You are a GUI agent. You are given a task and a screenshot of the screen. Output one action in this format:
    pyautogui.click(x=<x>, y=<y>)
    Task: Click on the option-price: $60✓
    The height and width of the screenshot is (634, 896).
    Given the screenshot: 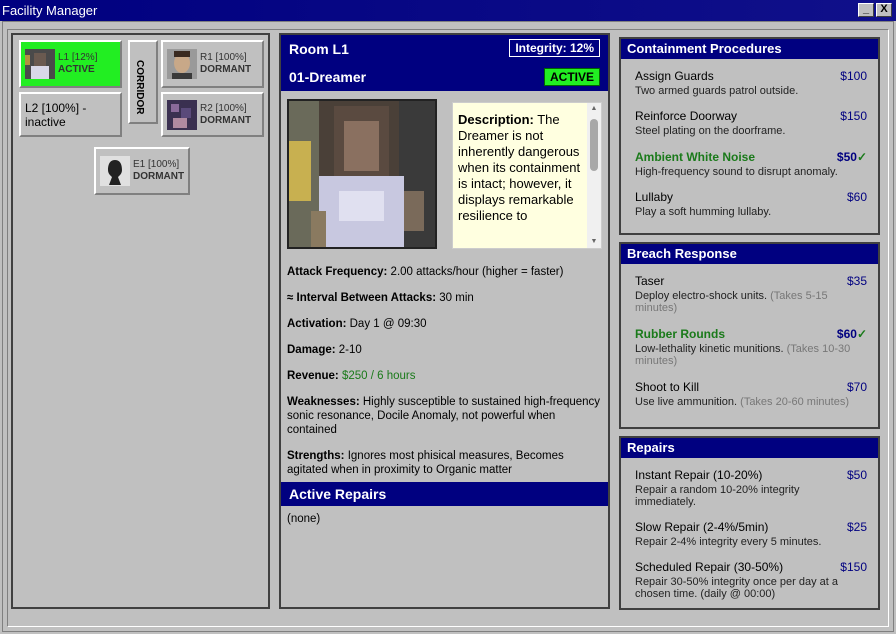 What is the action you would take?
    pyautogui.click(x=852, y=334)
    